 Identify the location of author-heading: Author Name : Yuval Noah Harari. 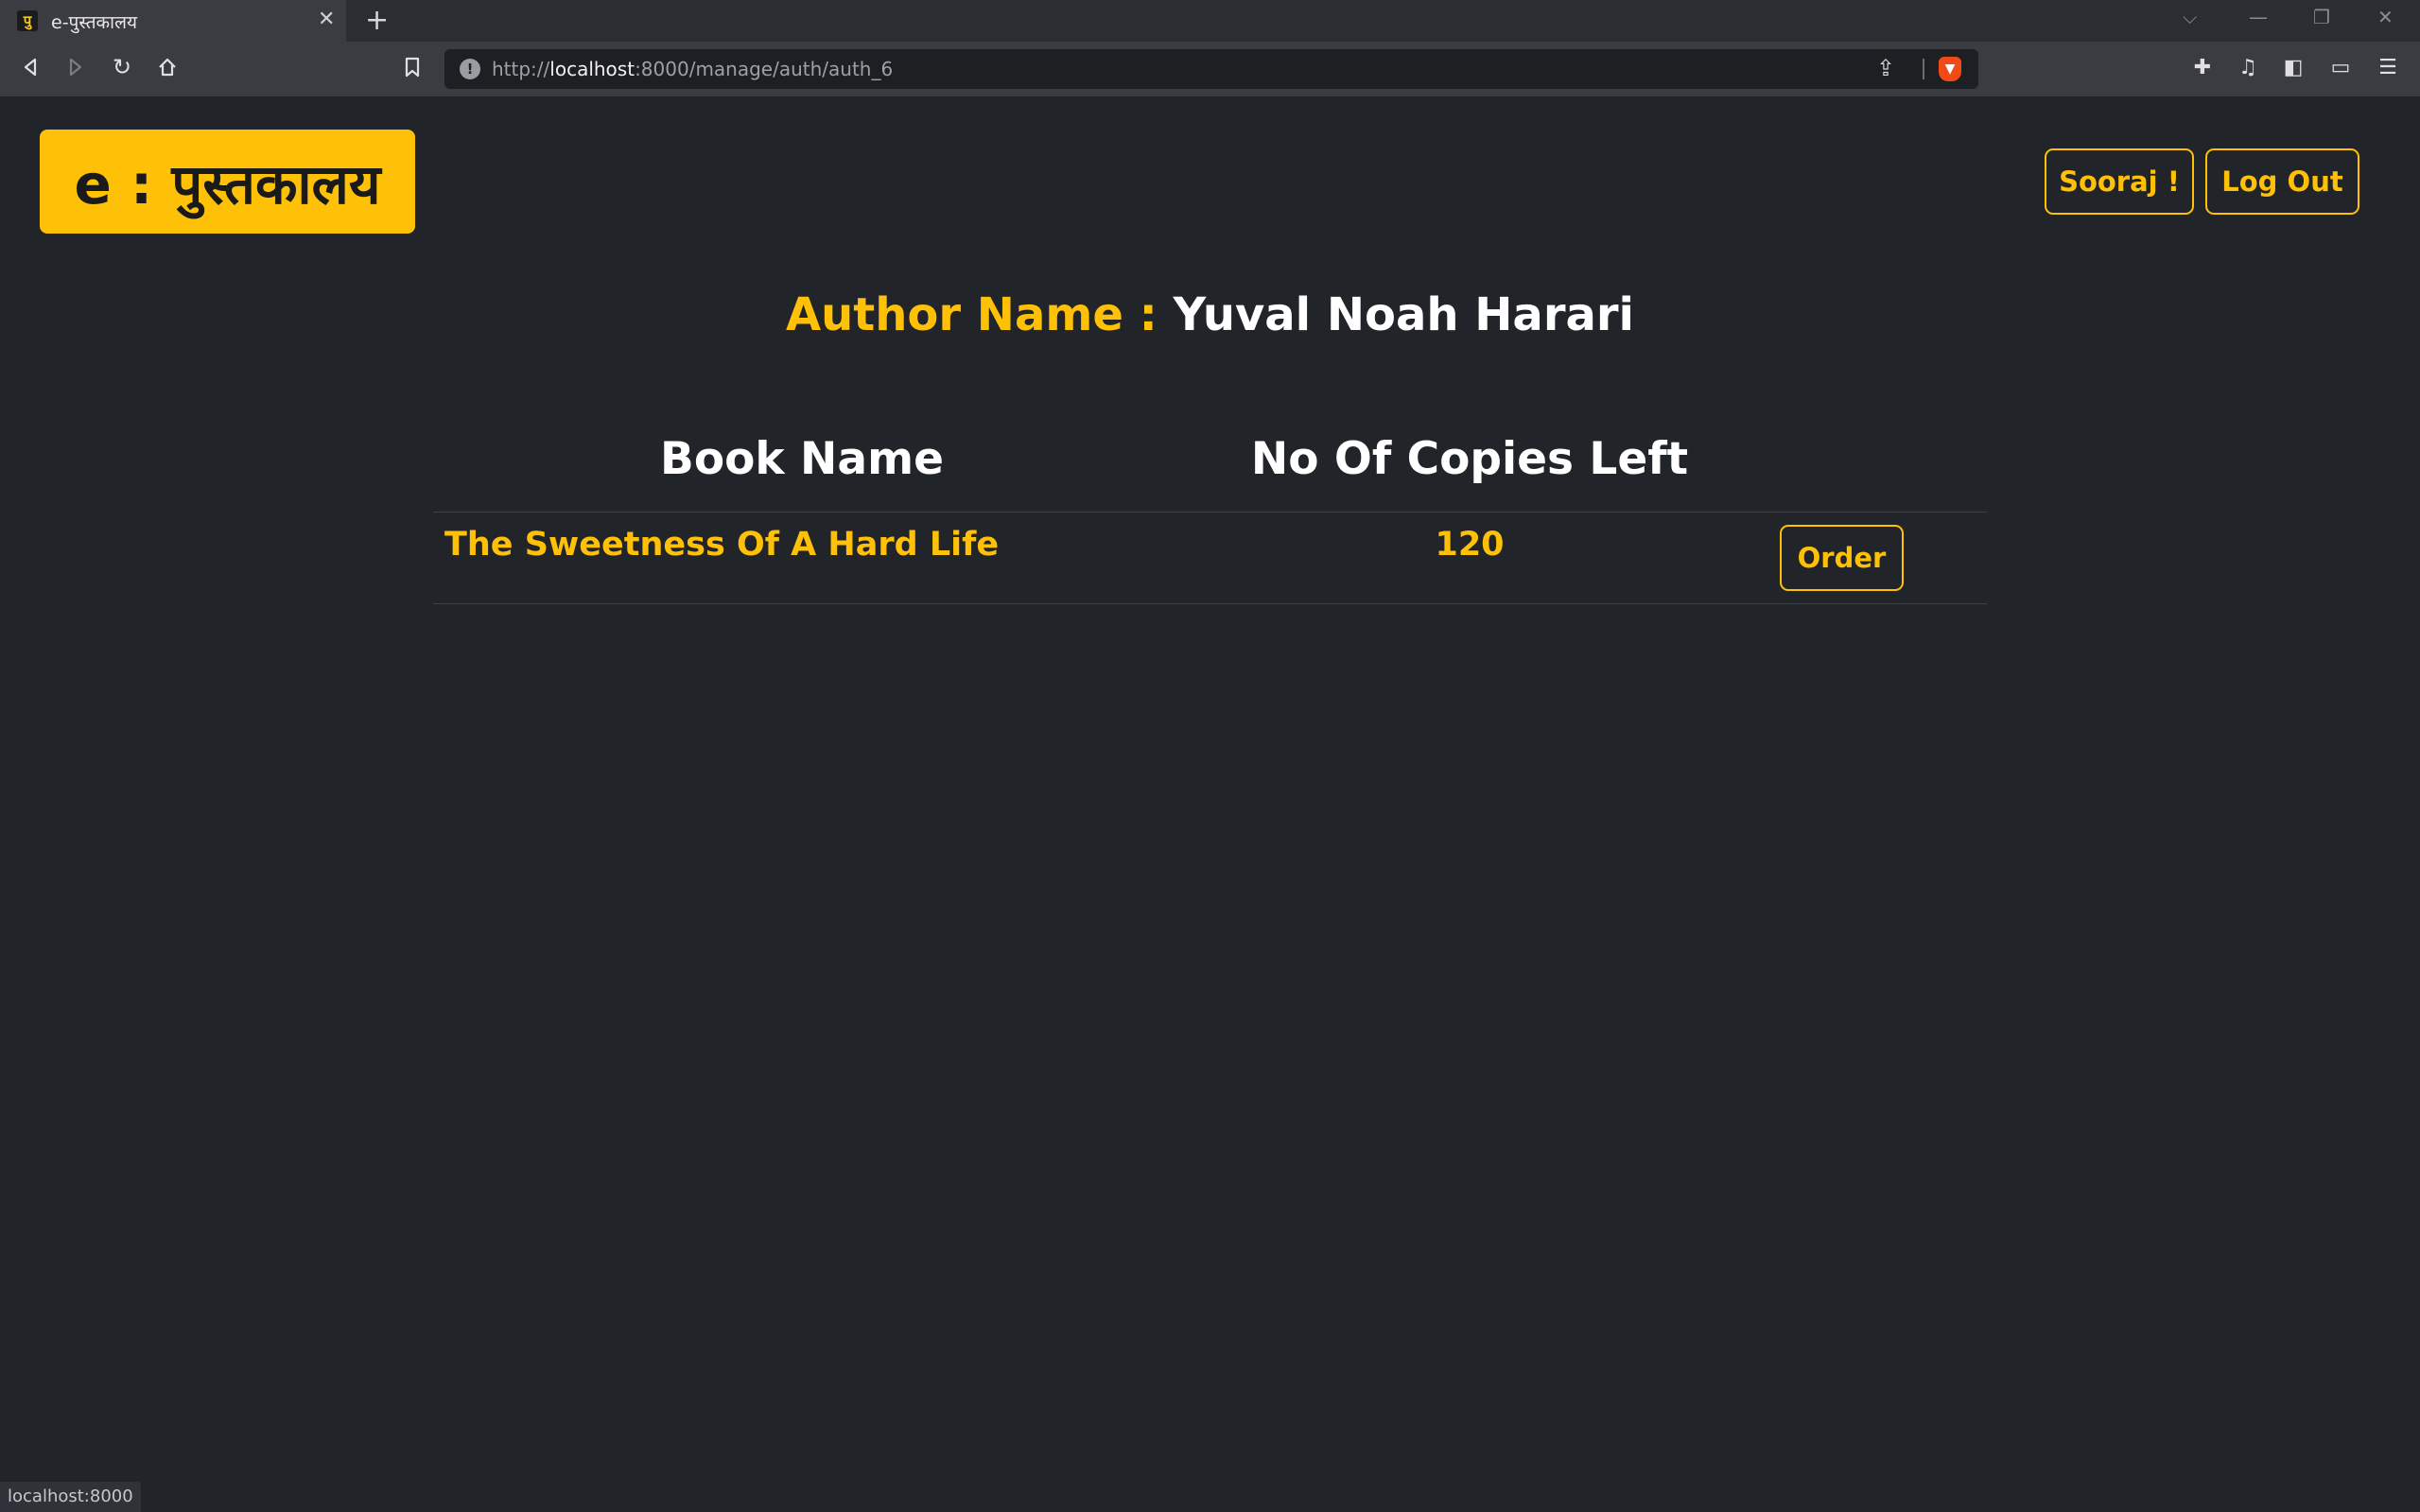
(1210, 314).